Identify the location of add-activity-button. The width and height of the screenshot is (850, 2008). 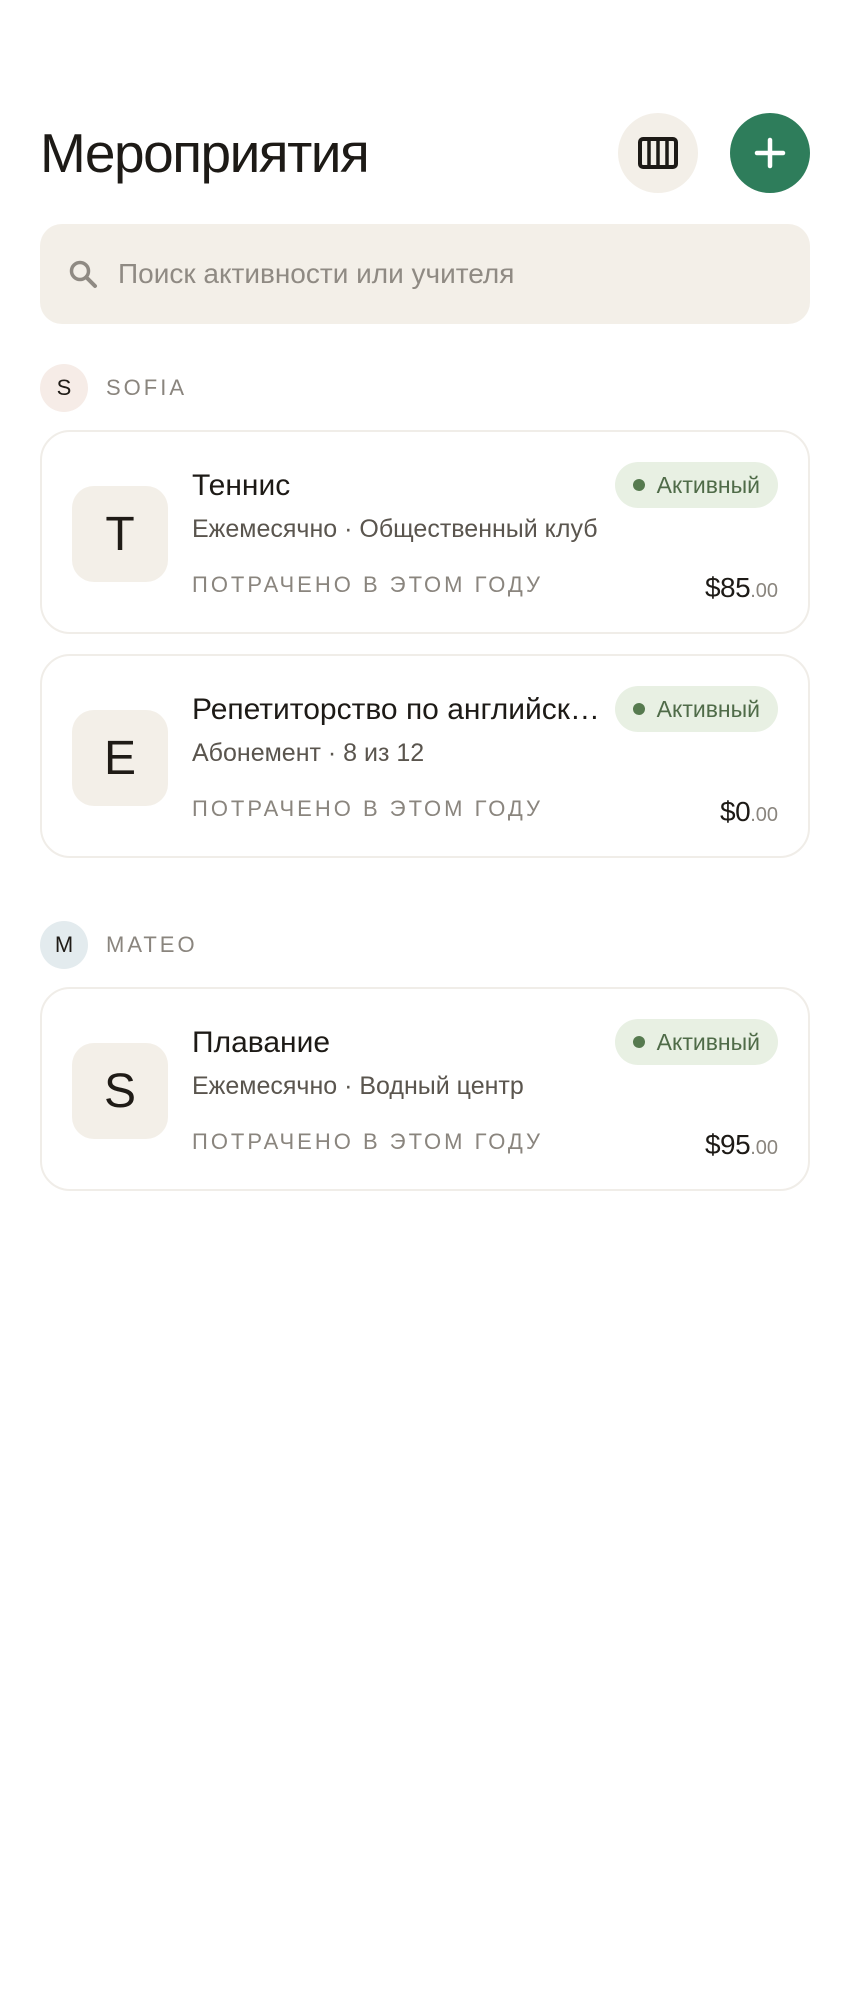
(770, 153).